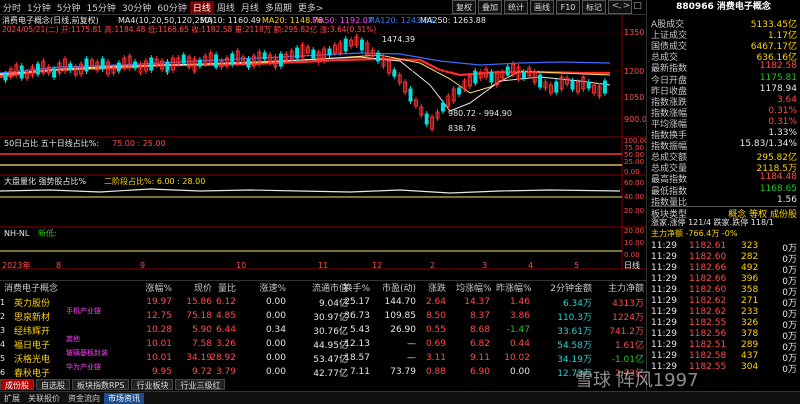  Describe the element at coordinates (226, 7) in the screenshot. I see `period-tab-7: 周线` at that location.